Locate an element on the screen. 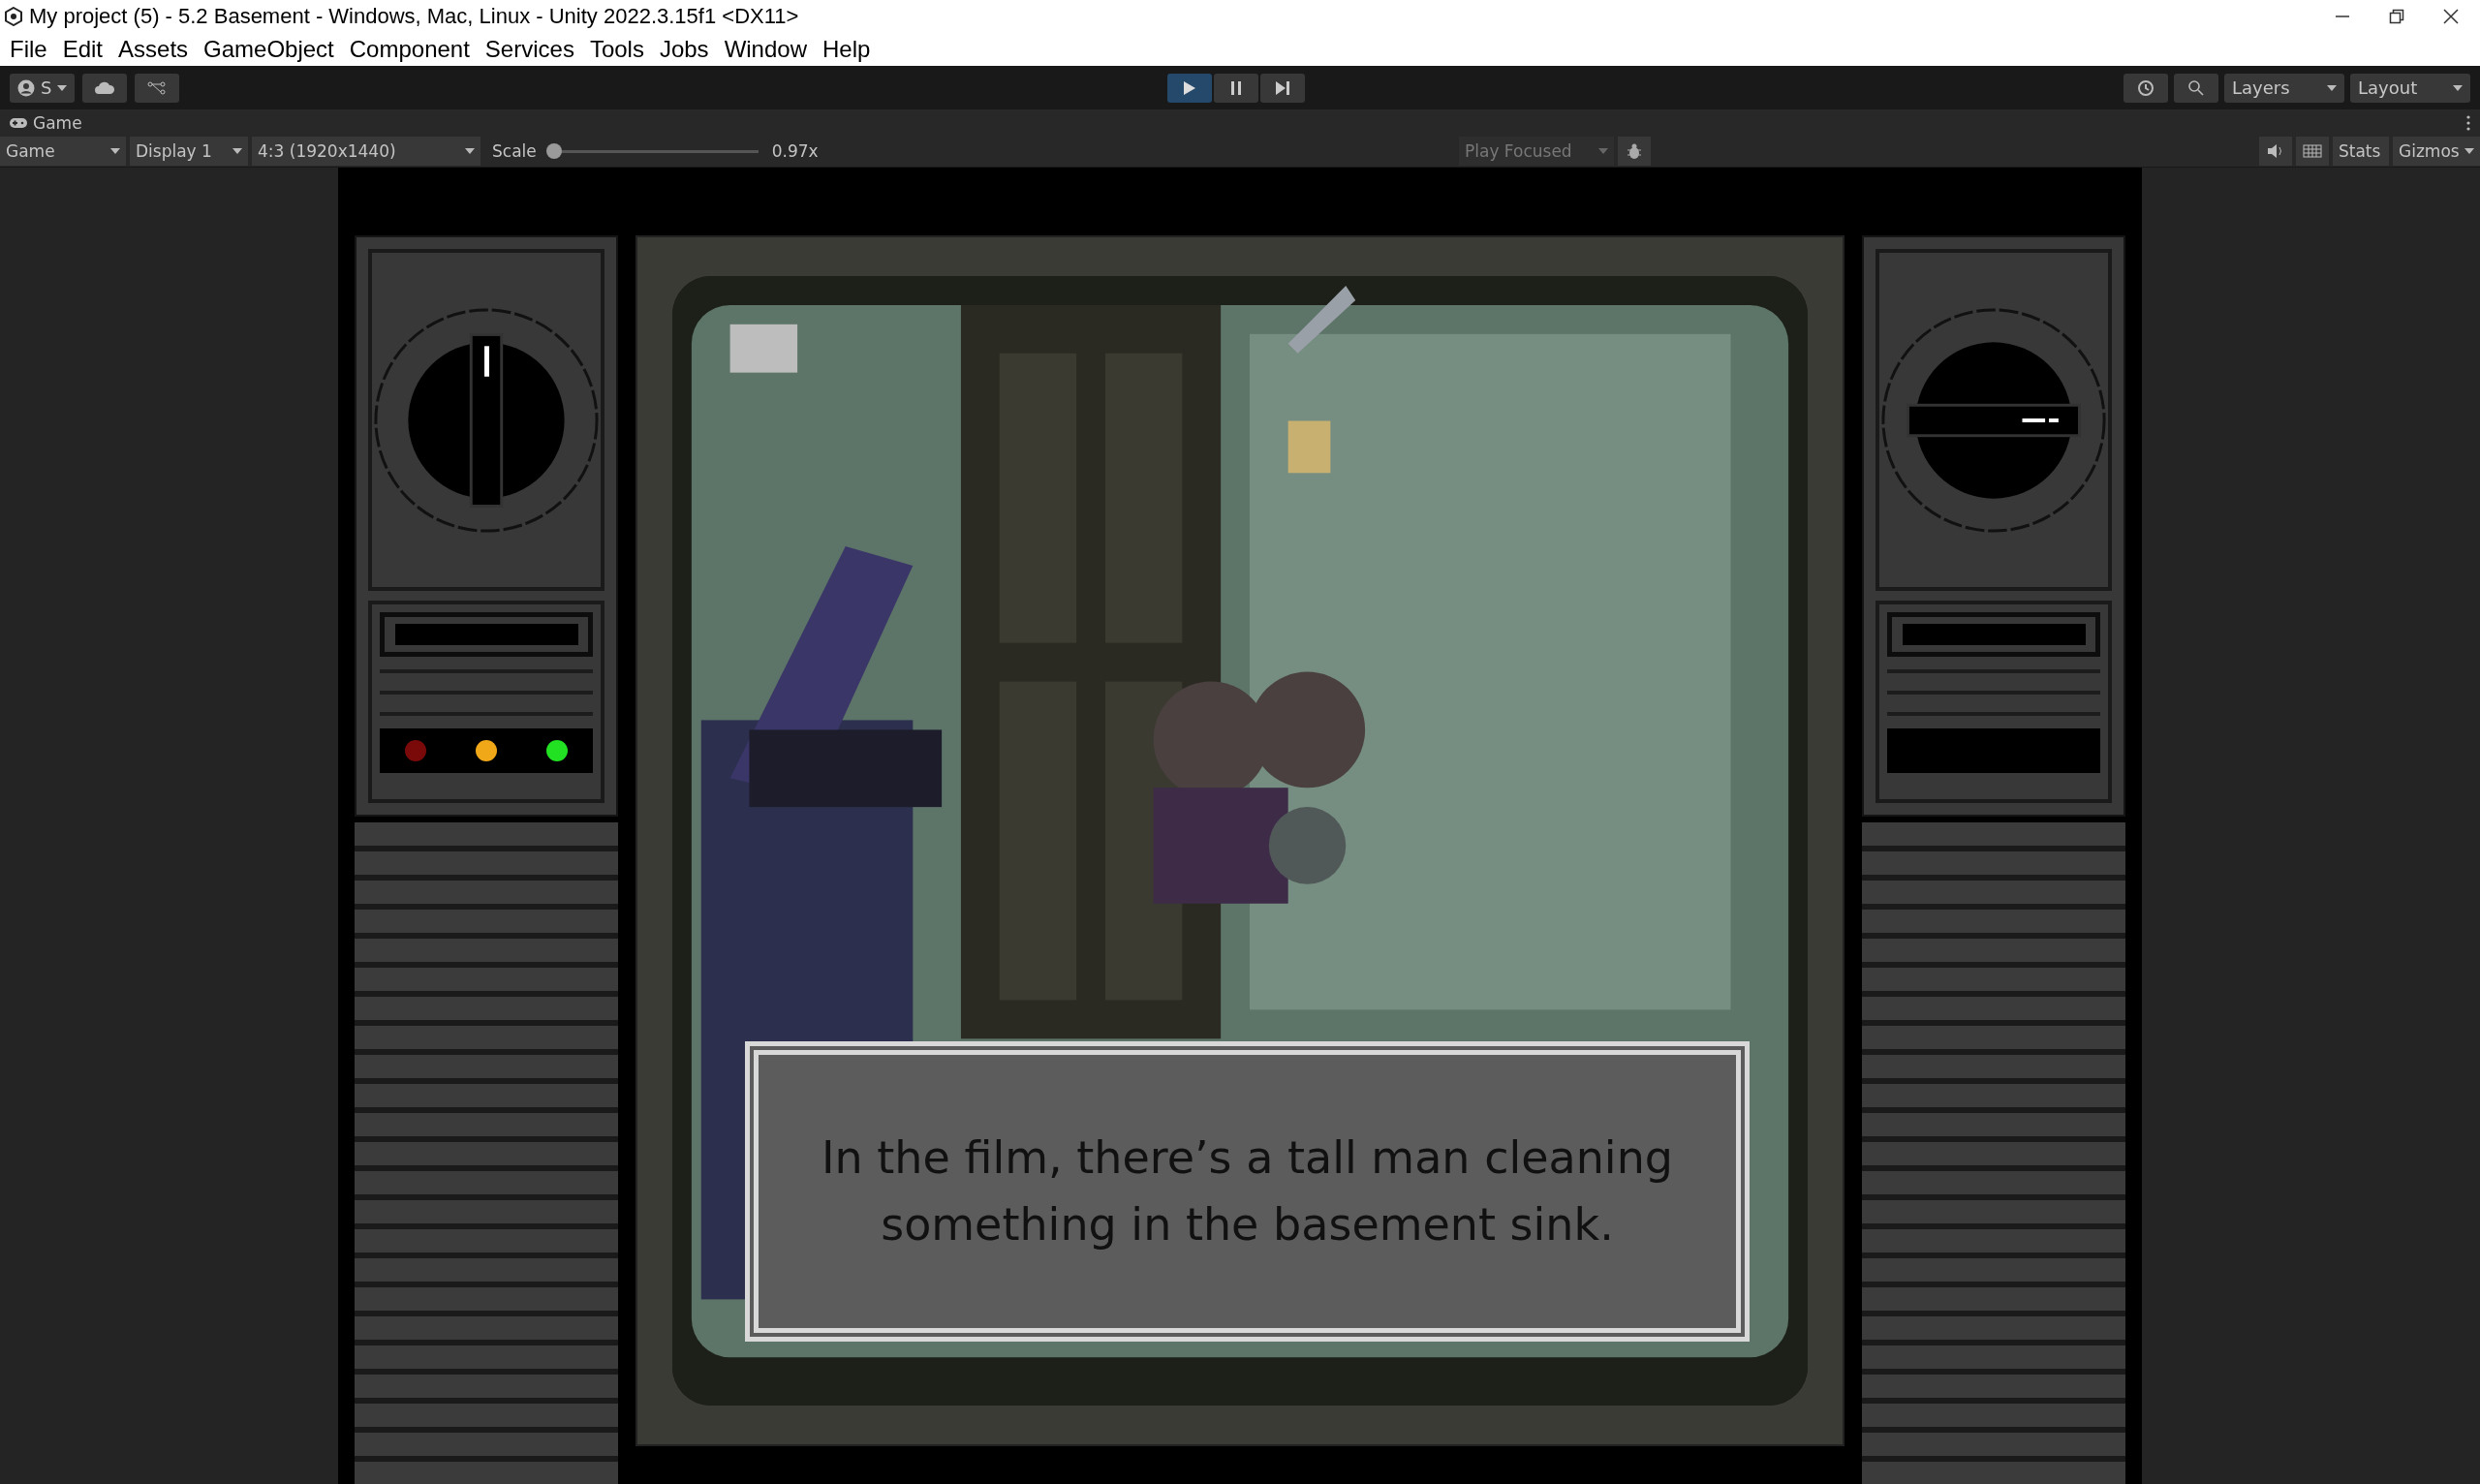  bug-icon is located at coordinates (1634, 151).